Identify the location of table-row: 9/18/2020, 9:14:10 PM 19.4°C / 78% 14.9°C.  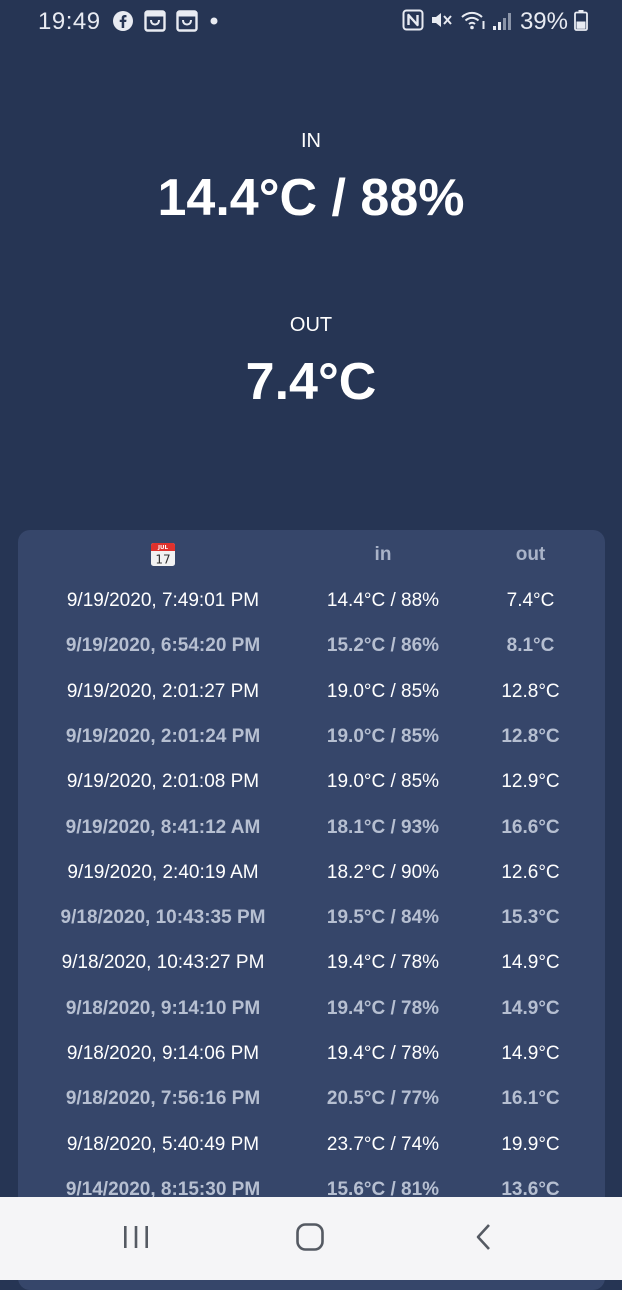
(311, 1008).